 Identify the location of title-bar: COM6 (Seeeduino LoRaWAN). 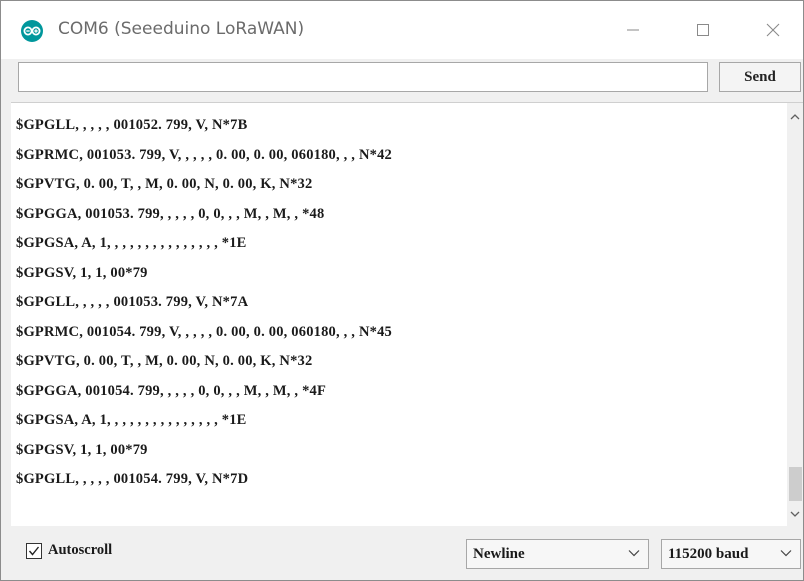
(402, 30).